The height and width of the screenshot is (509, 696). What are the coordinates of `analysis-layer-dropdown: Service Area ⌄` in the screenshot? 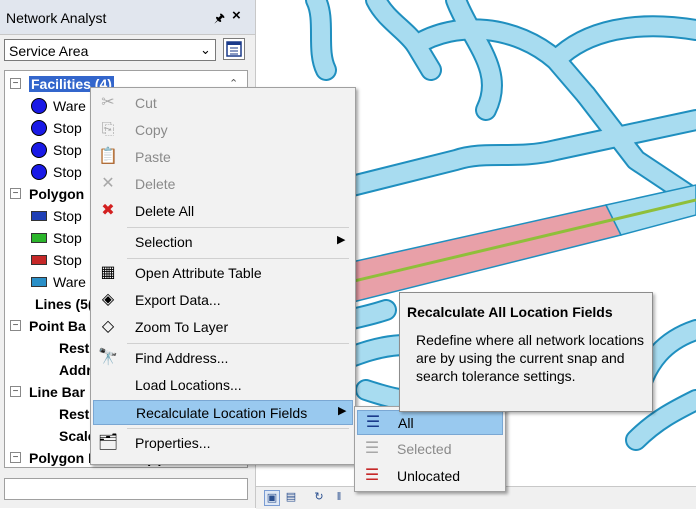 It's located at (110, 50).